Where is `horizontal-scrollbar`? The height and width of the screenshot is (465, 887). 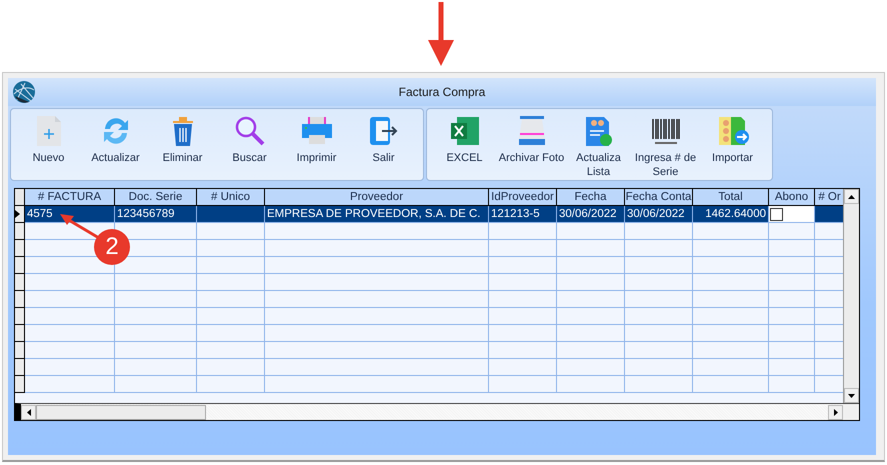
horizontal-scrollbar is located at coordinates (429, 411).